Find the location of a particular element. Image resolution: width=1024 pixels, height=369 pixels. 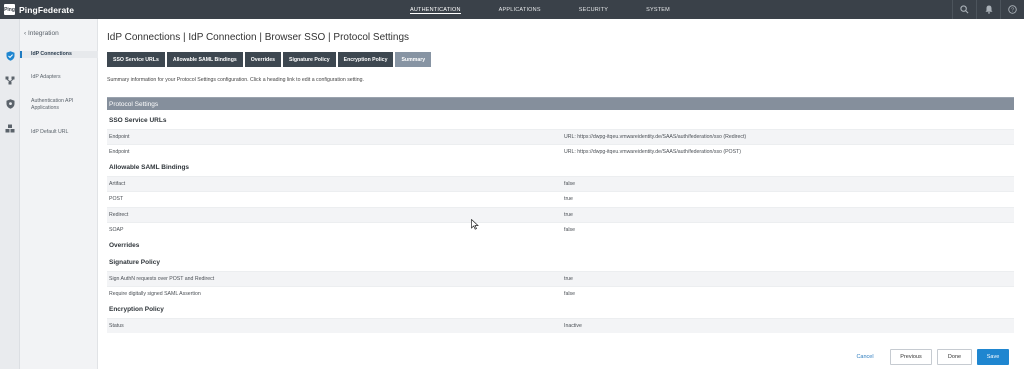

row-key: Artifact is located at coordinates (117, 184).